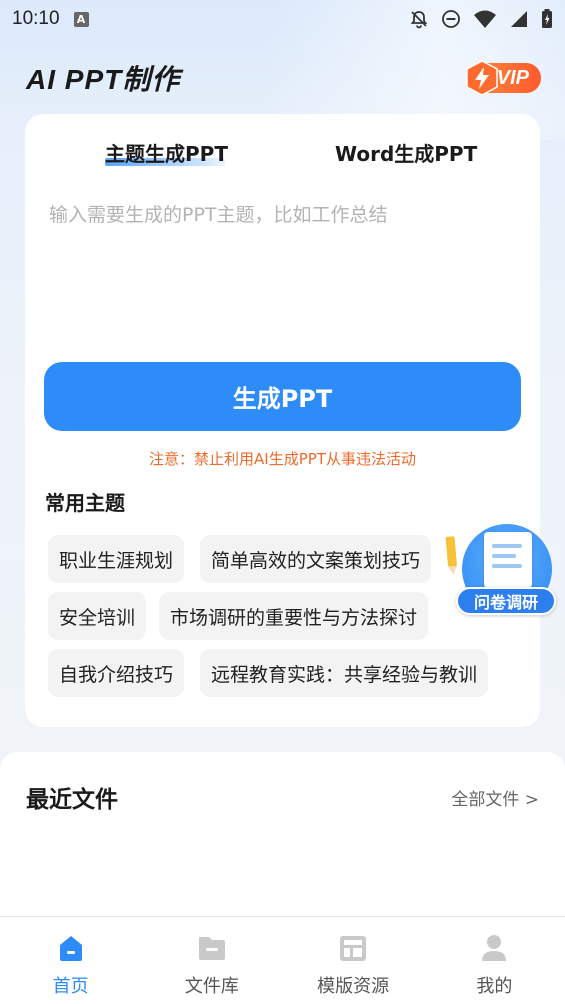 The image size is (565, 1004). I want to click on bell-off-icon, so click(419, 20).